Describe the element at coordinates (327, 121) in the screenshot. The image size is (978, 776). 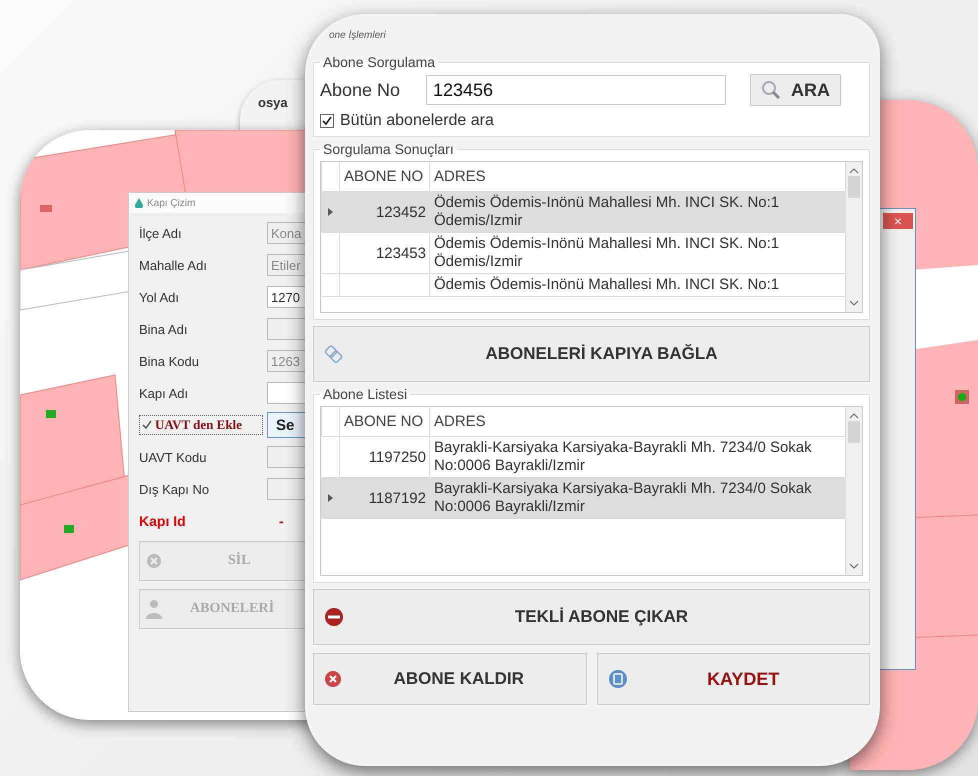
I see `checkbox` at that location.